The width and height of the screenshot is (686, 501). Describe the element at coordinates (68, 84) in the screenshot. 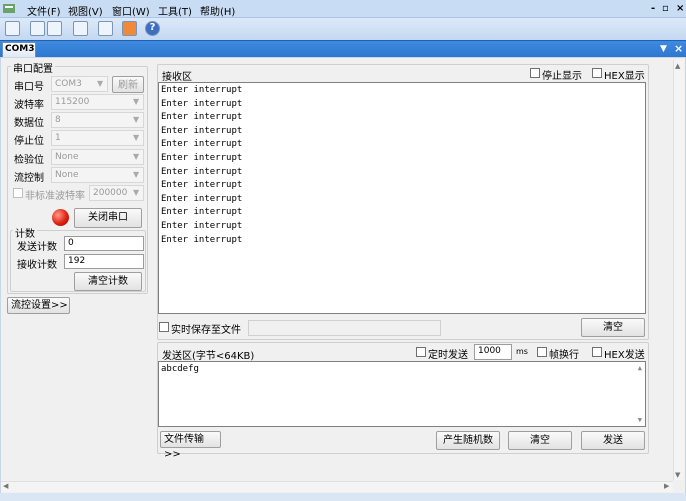

I see `port-value: COM3` at that location.